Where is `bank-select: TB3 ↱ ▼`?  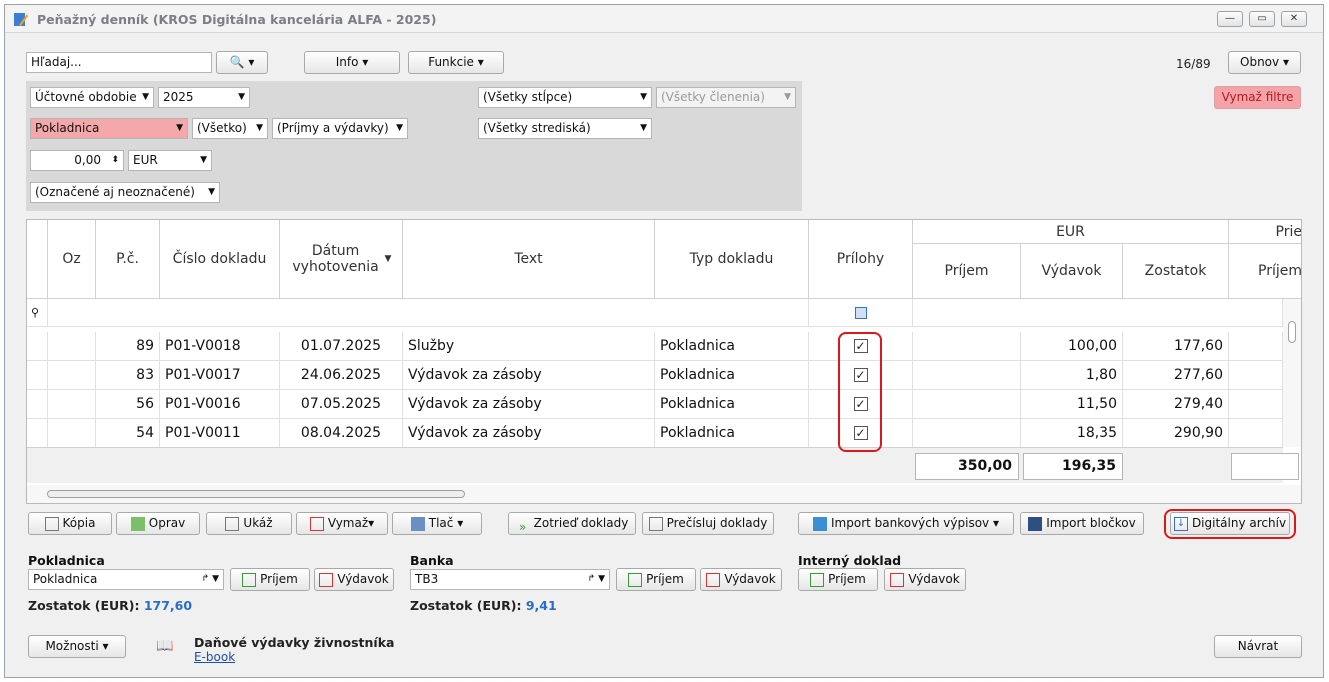
bank-select: TB3 ↱ ▼ is located at coordinates (510, 579).